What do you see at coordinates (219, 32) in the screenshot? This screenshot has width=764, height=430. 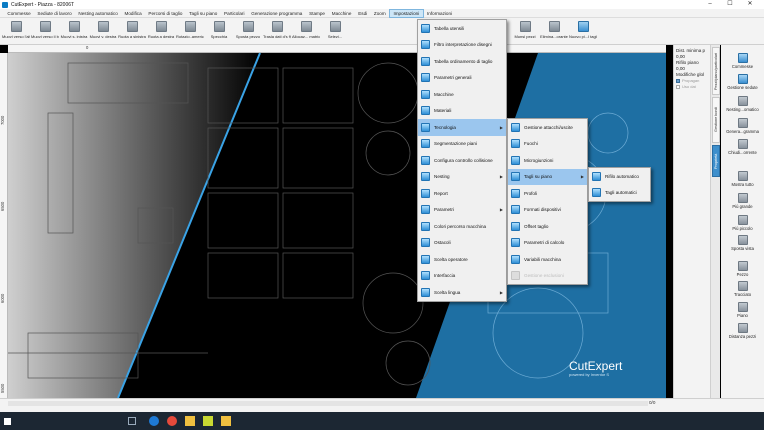 I see `tool-mirror: Specchia` at bounding box center [219, 32].